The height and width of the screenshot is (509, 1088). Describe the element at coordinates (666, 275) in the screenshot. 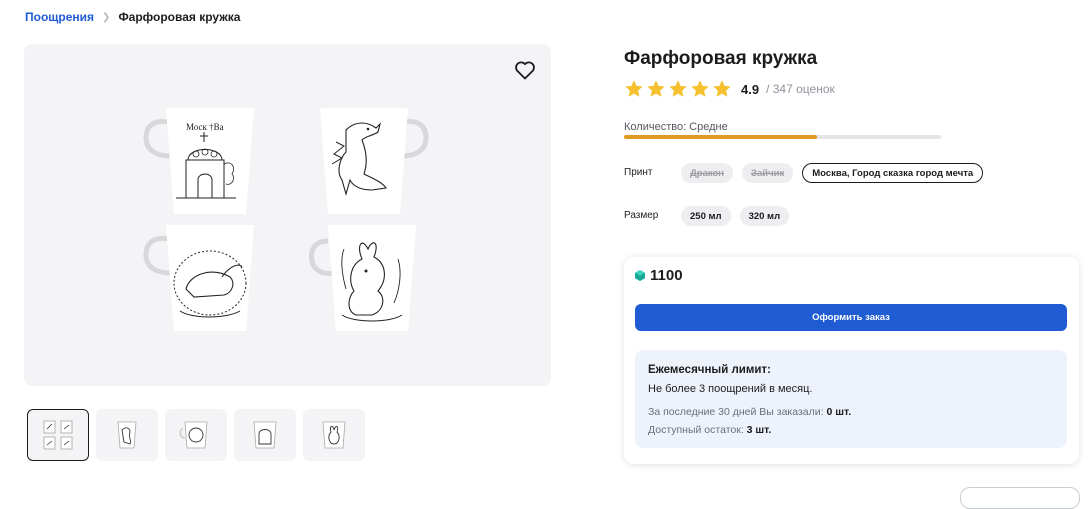

I see `price-value: 1100` at that location.